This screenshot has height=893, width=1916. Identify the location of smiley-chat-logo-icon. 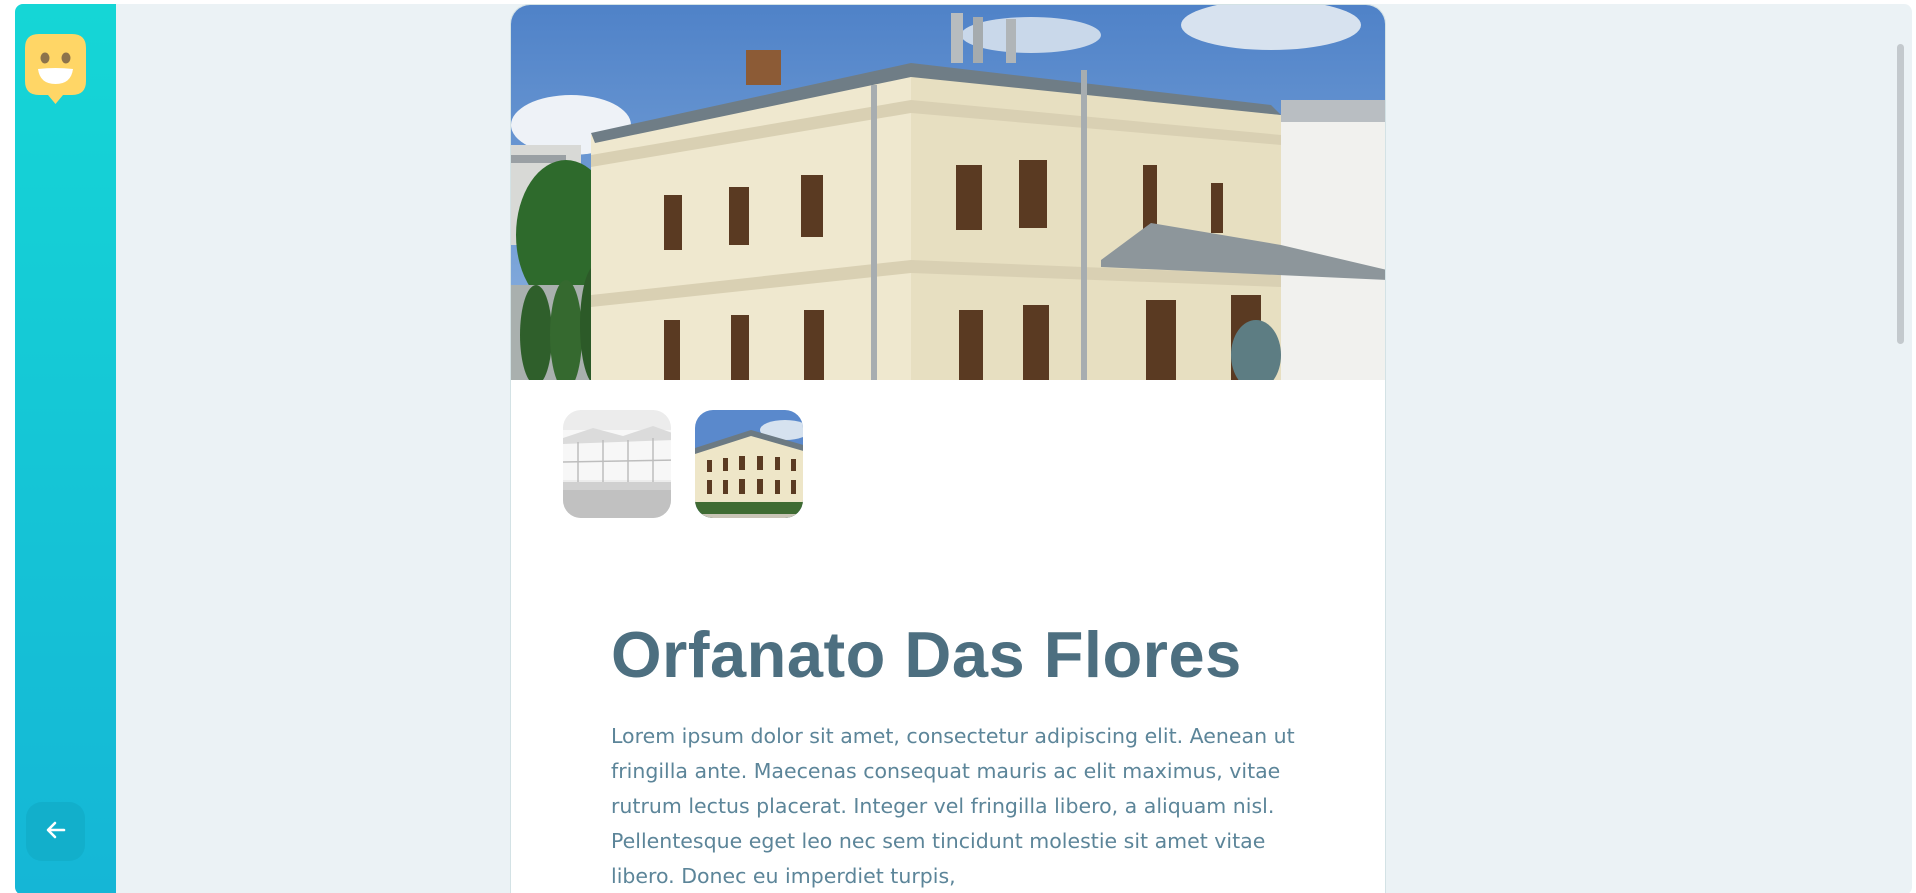
(55, 69).